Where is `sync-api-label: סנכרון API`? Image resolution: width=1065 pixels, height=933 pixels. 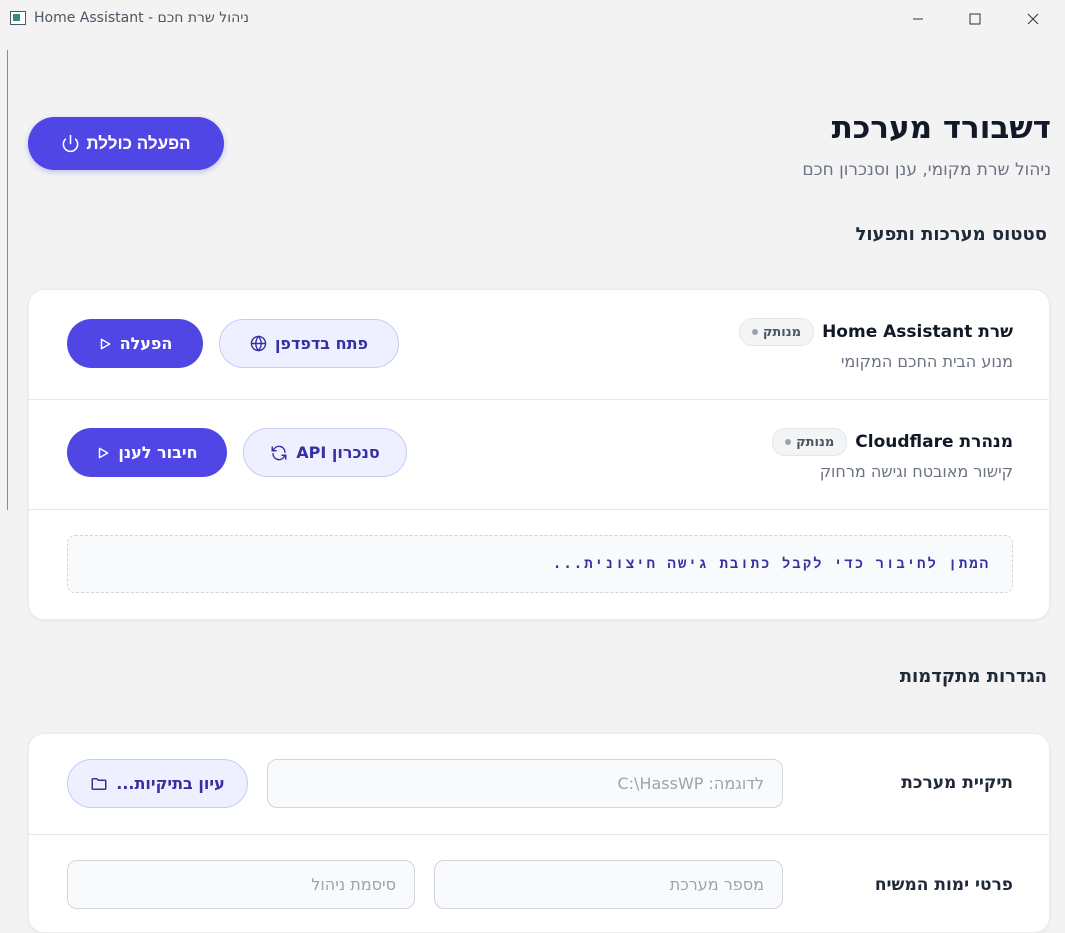 sync-api-label: סנכרון API is located at coordinates (338, 452).